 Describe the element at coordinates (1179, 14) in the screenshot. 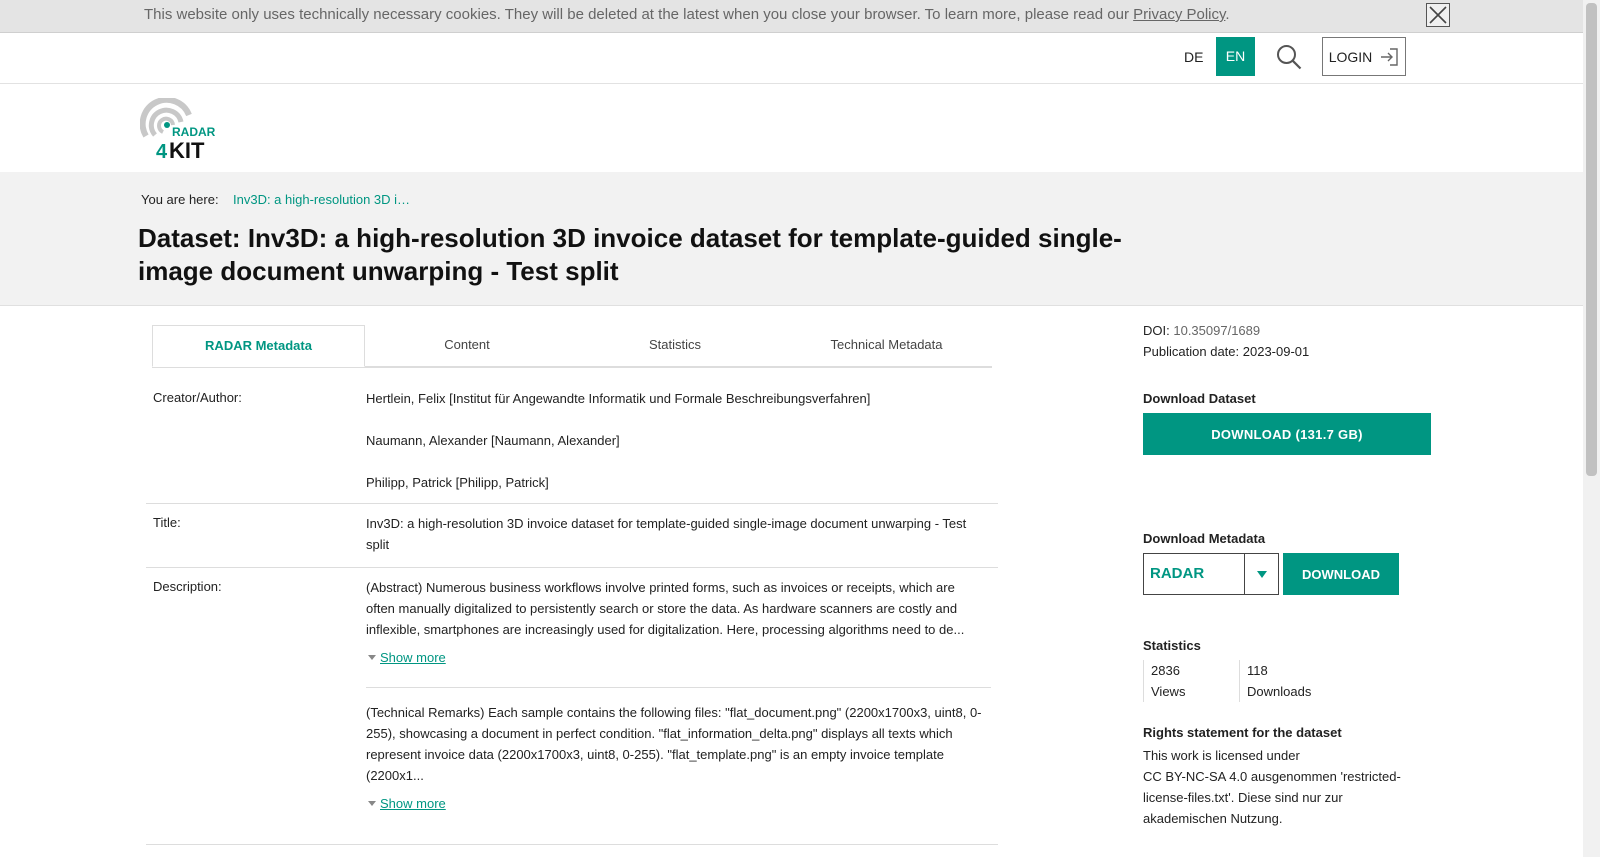

I see `privacy-policy-link: Privacy Policy` at that location.